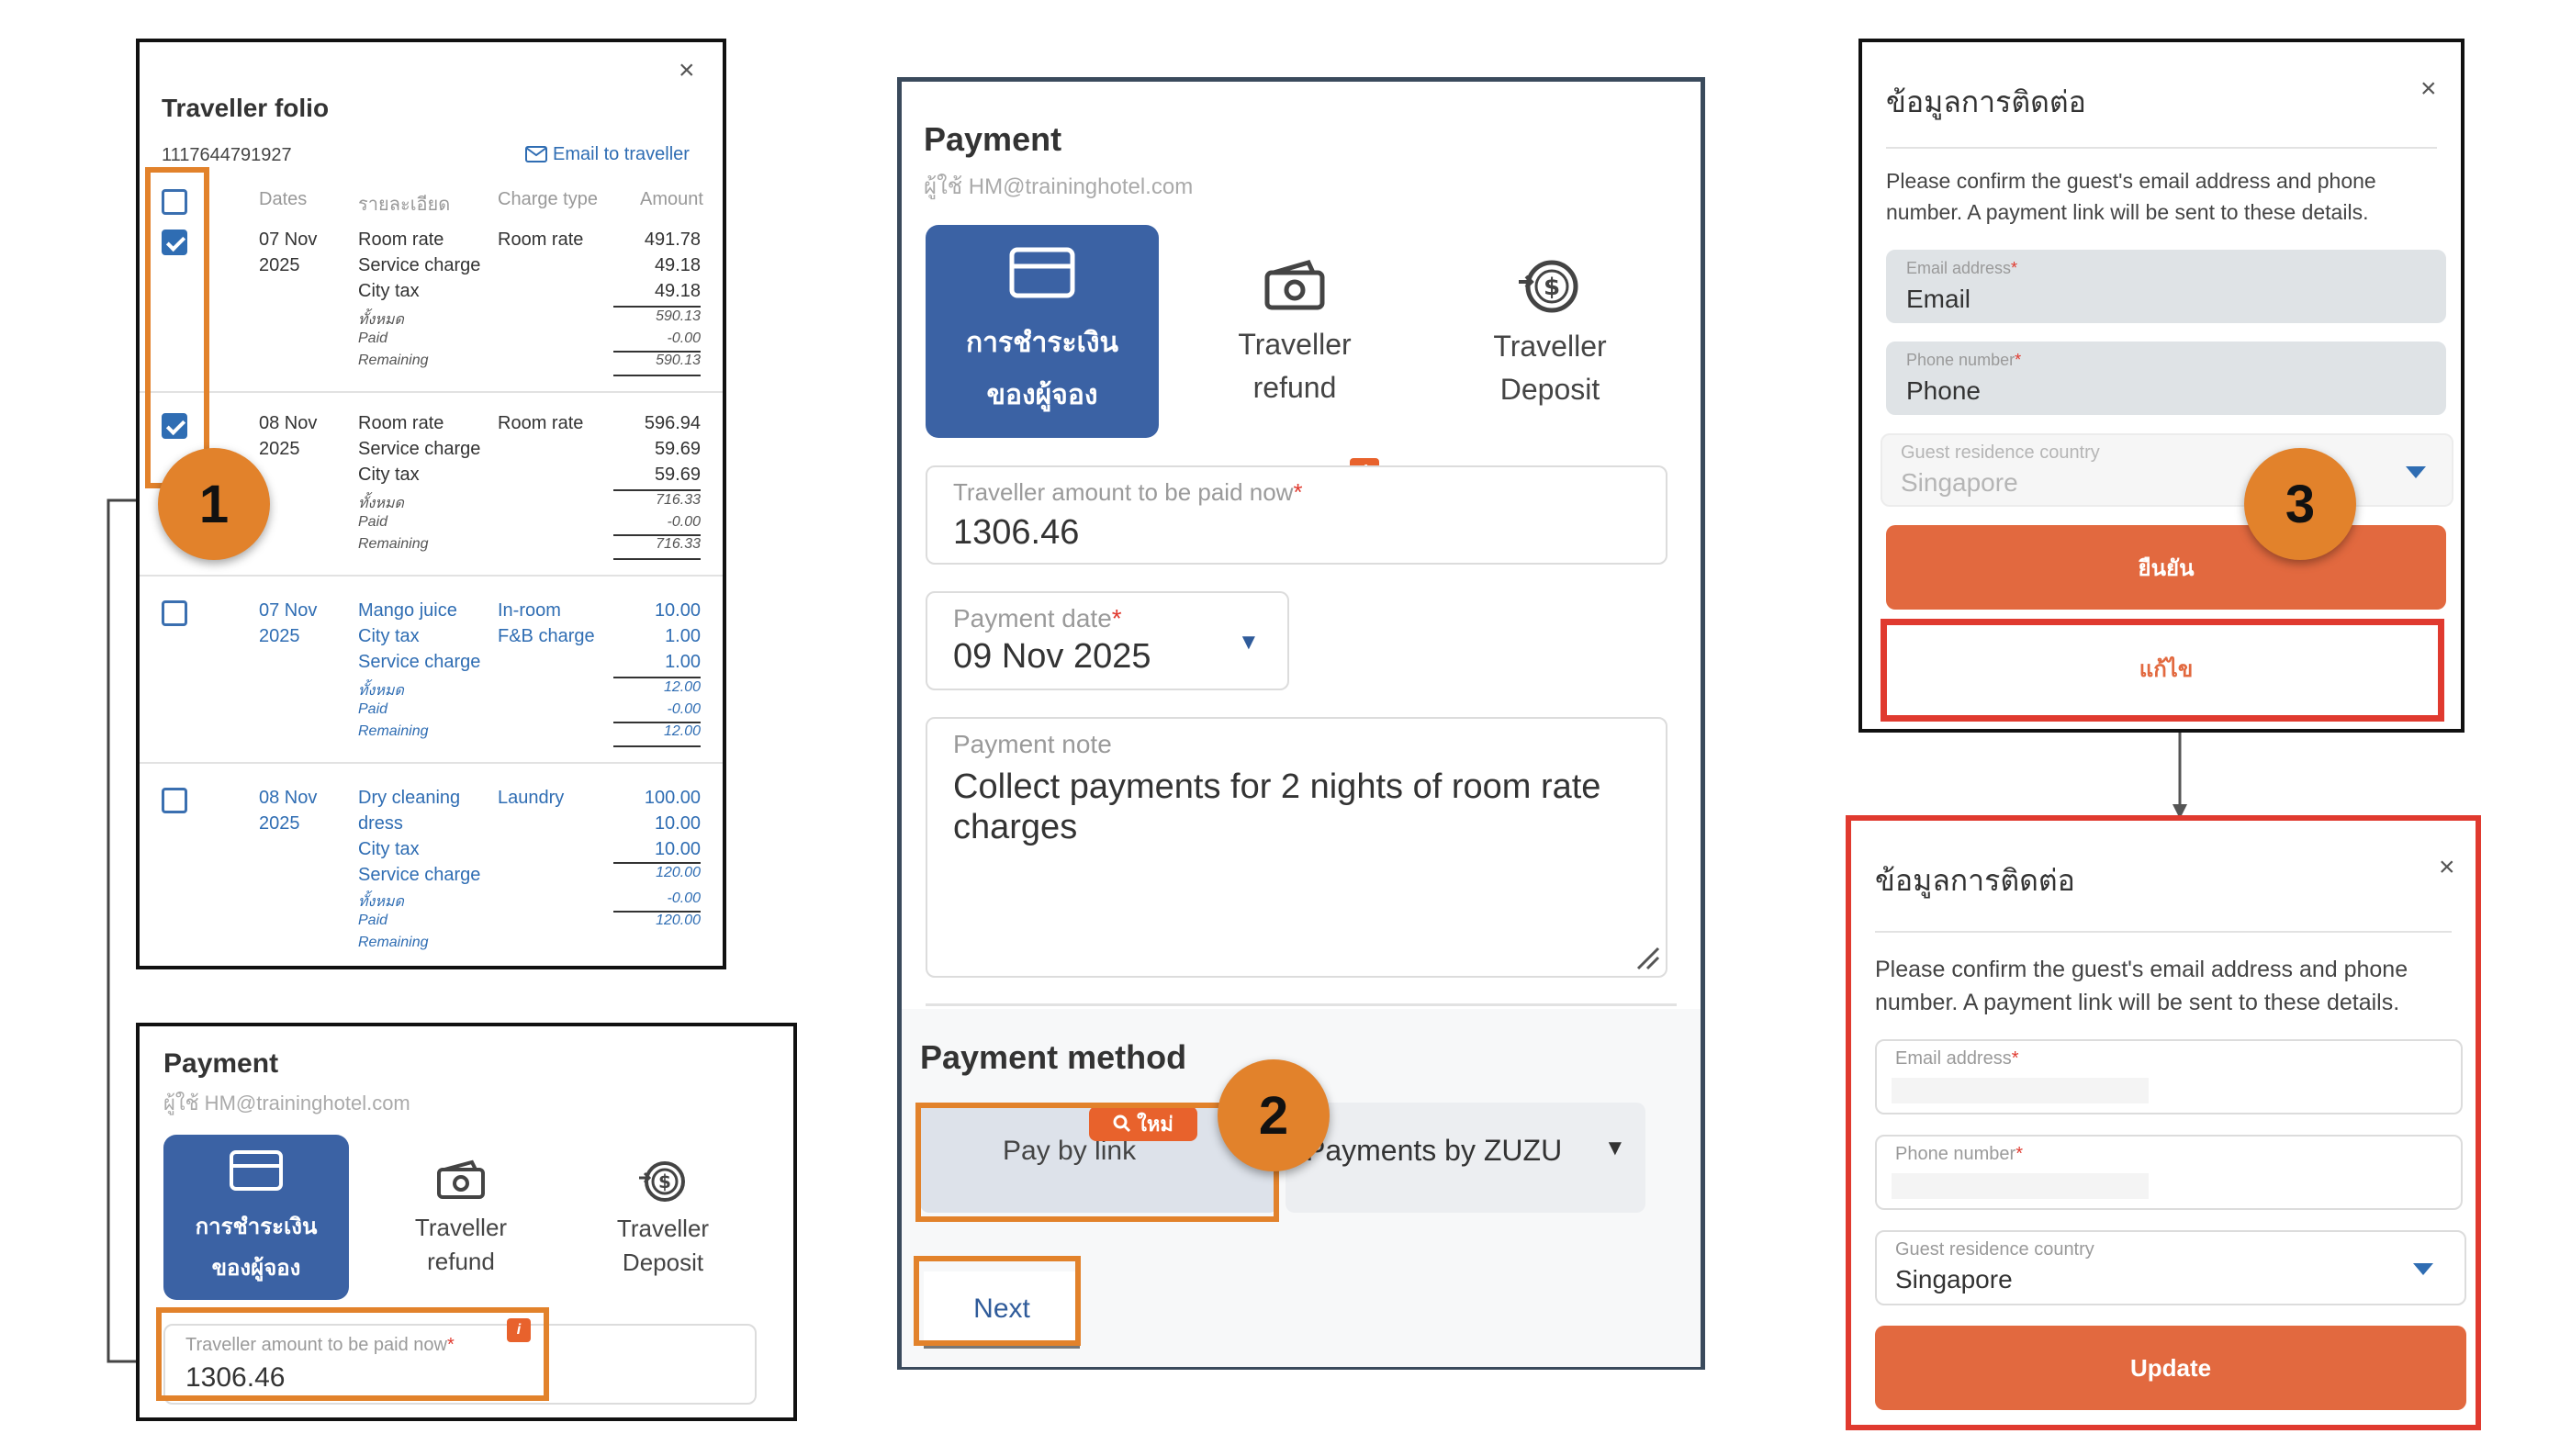 This screenshot has height=1456, width=2560. I want to click on row-amount: 59.69, so click(677, 475).